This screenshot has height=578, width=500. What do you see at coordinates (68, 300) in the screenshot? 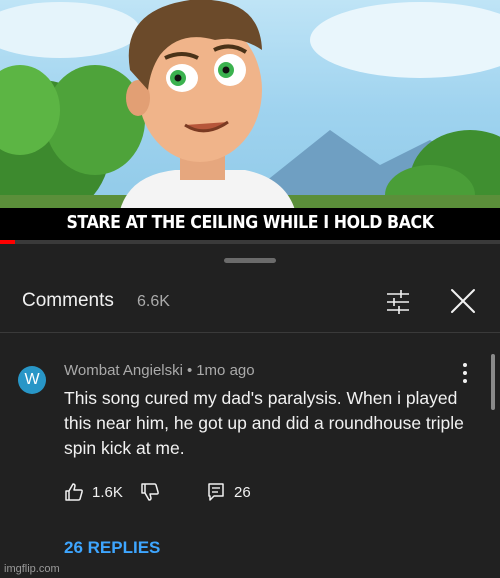
I see `comments-title: Comments` at bounding box center [68, 300].